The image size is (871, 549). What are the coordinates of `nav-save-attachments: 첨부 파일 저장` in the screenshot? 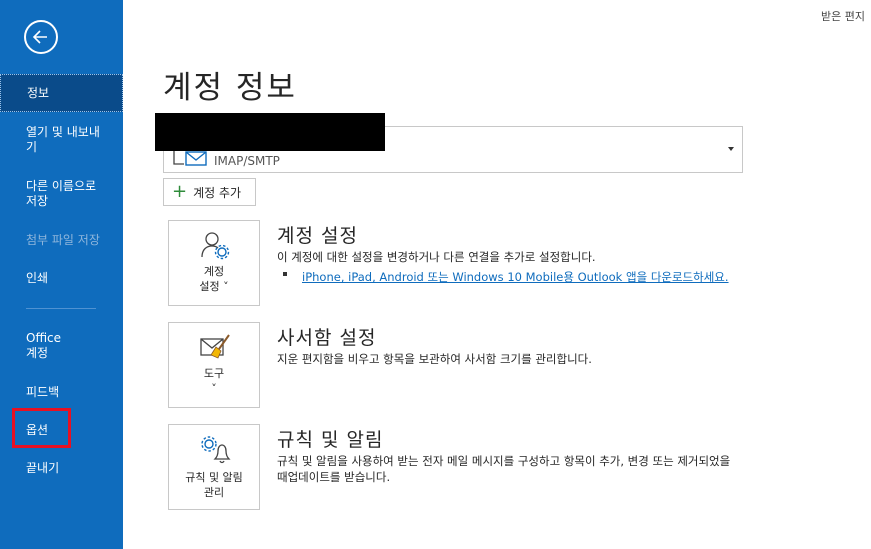 It's located at (61, 240).